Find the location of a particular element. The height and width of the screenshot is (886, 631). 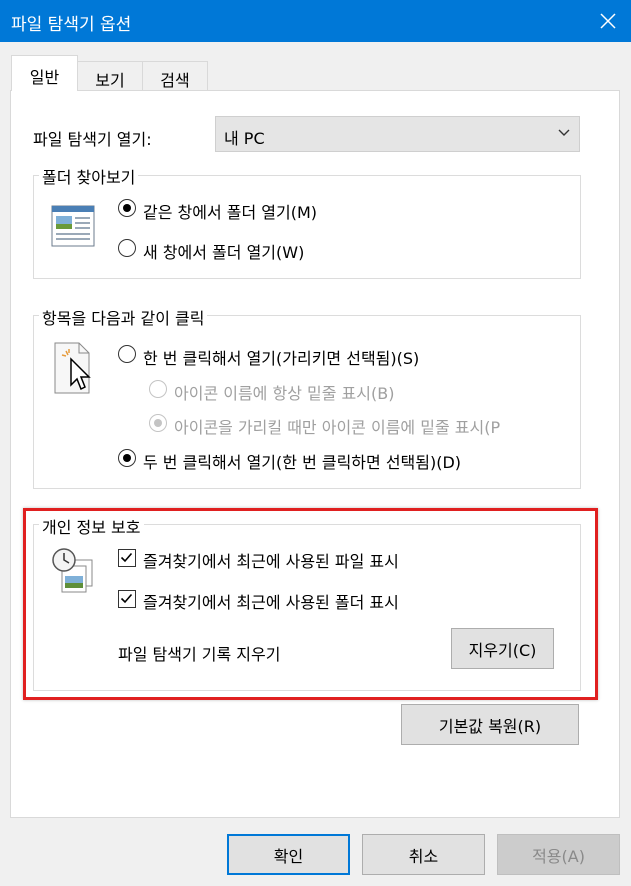

radio-underline-always is located at coordinates (158, 389).